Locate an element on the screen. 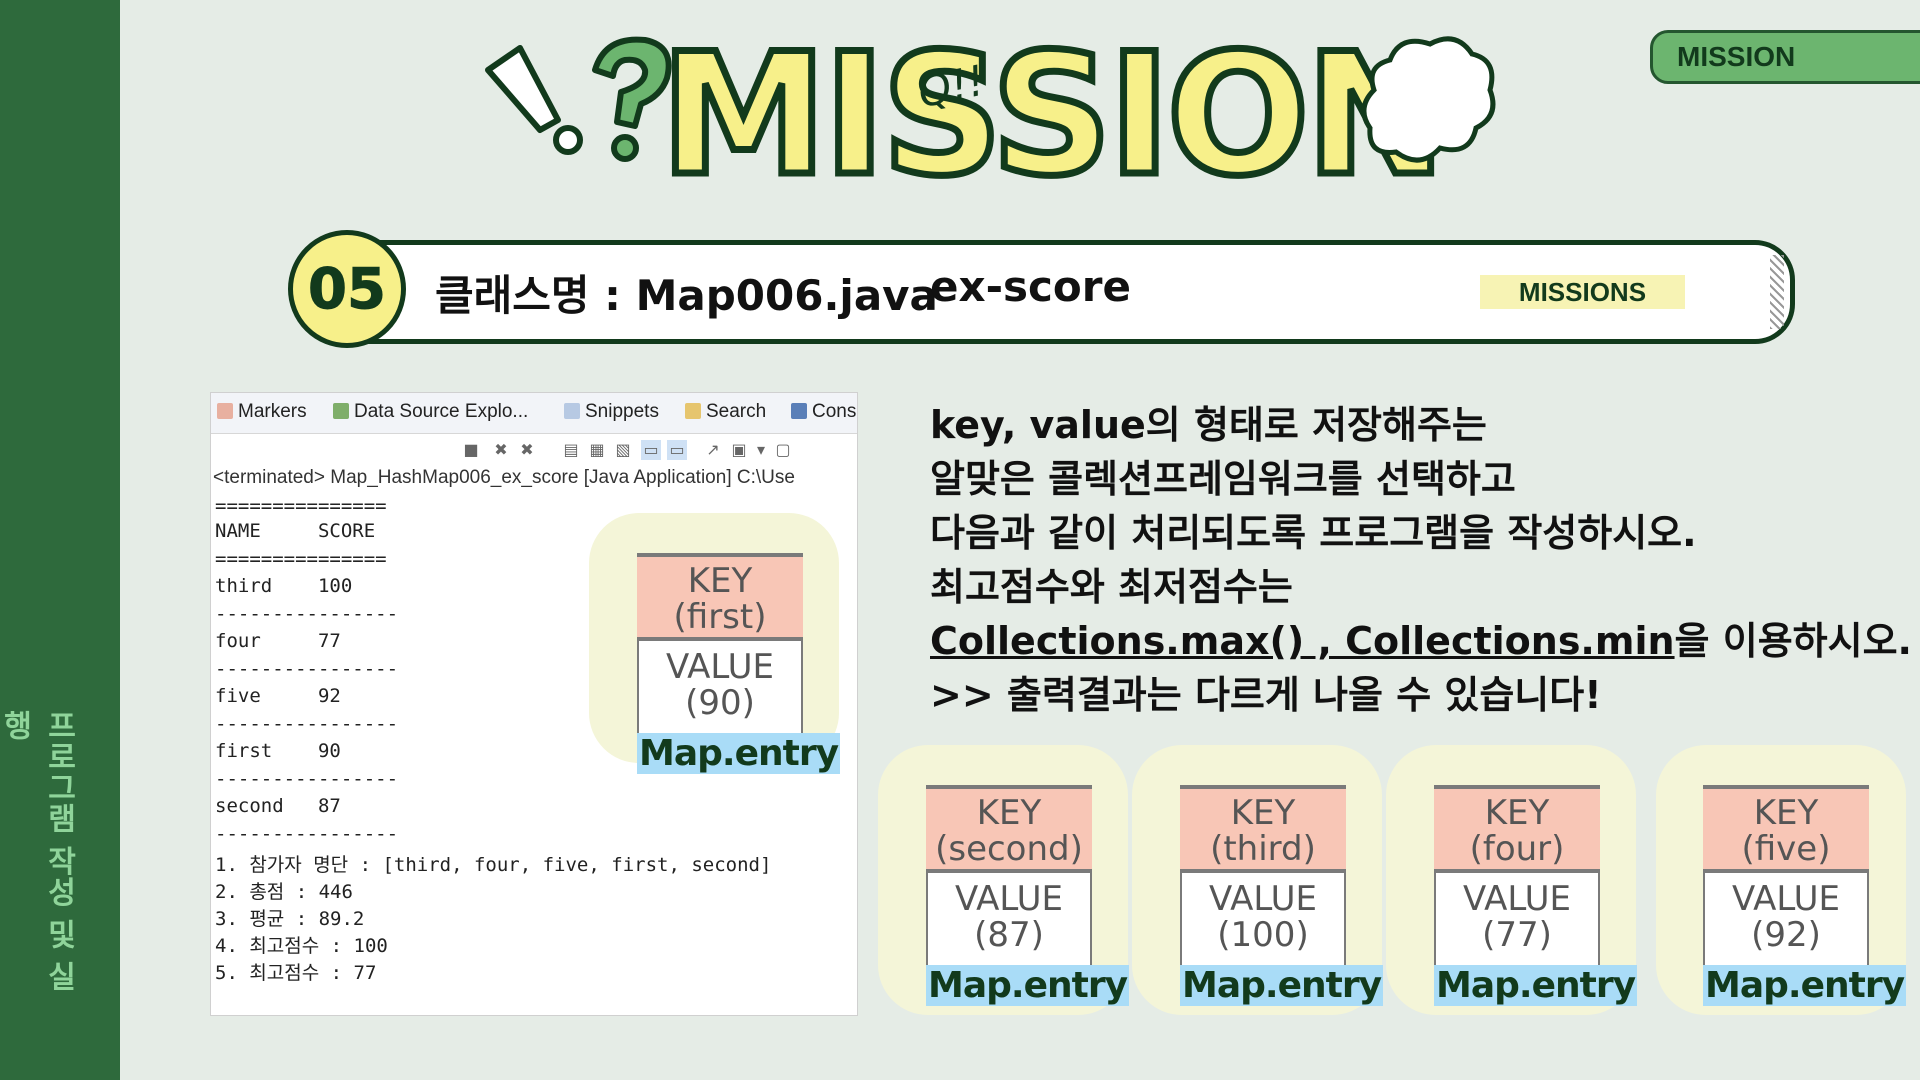 The width and height of the screenshot is (1920, 1080). instruction-line: 최고점수와 최저점수는 is located at coordinates (1111, 587).